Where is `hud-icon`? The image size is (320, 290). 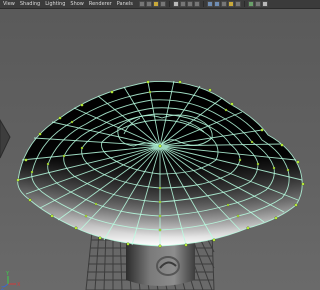
hud-icon is located at coordinates (264, 4).